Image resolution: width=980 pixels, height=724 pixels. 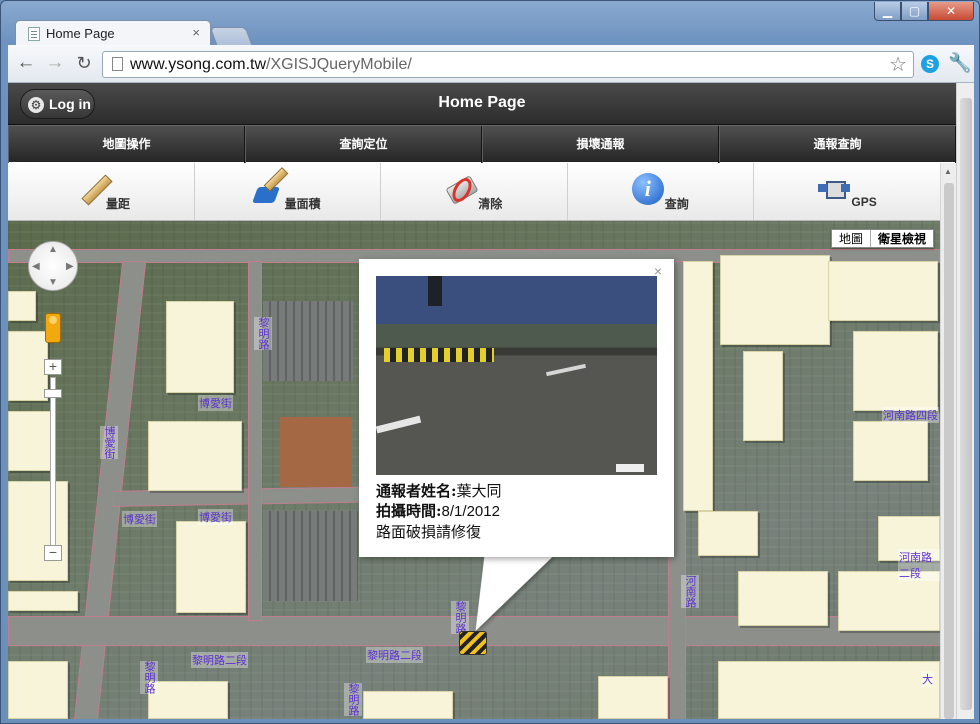 I want to click on skype-icon: S, so click(x=930, y=64).